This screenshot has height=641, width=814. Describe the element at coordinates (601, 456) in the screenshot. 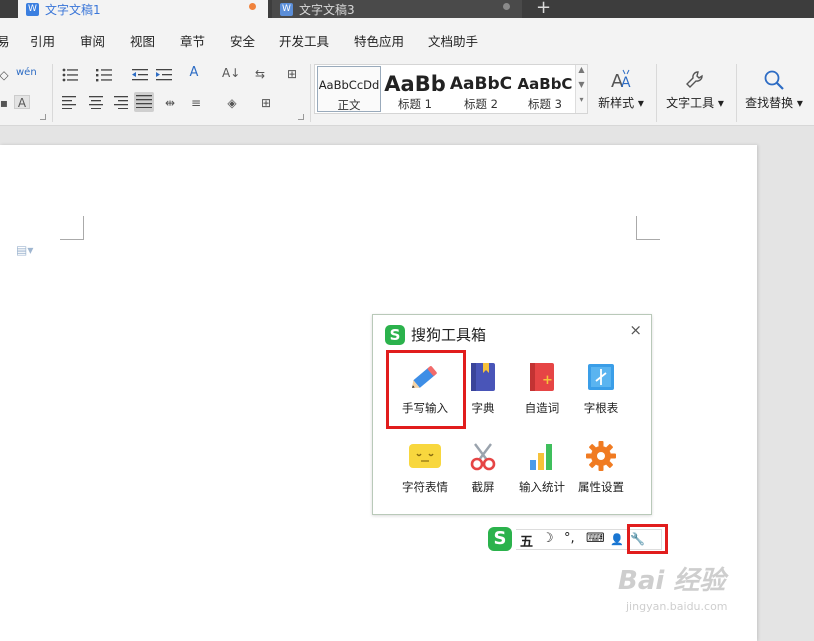

I see `gear-icon` at that location.